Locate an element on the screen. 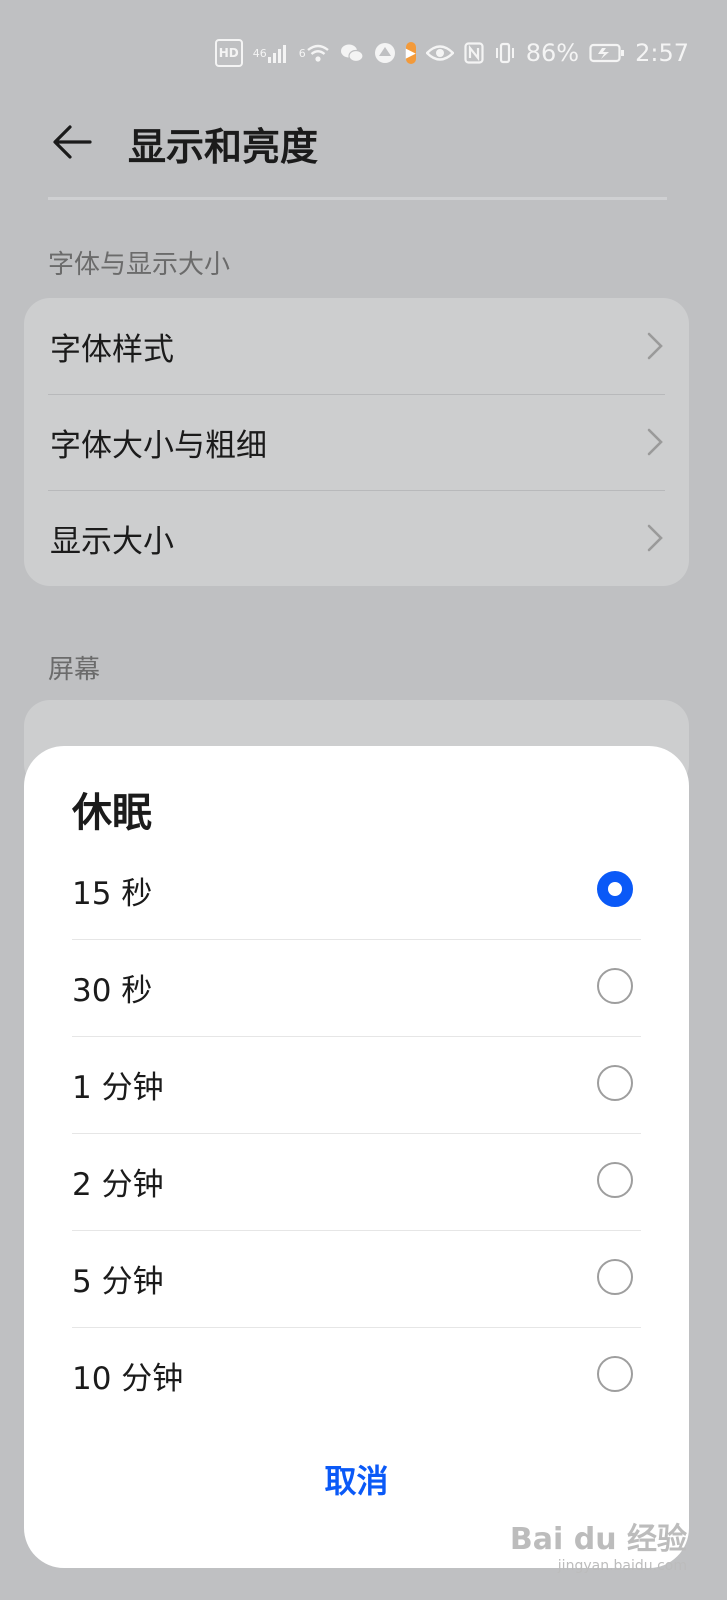 This screenshot has width=727, height=1600. eye-comfort-icon is located at coordinates (439, 53).